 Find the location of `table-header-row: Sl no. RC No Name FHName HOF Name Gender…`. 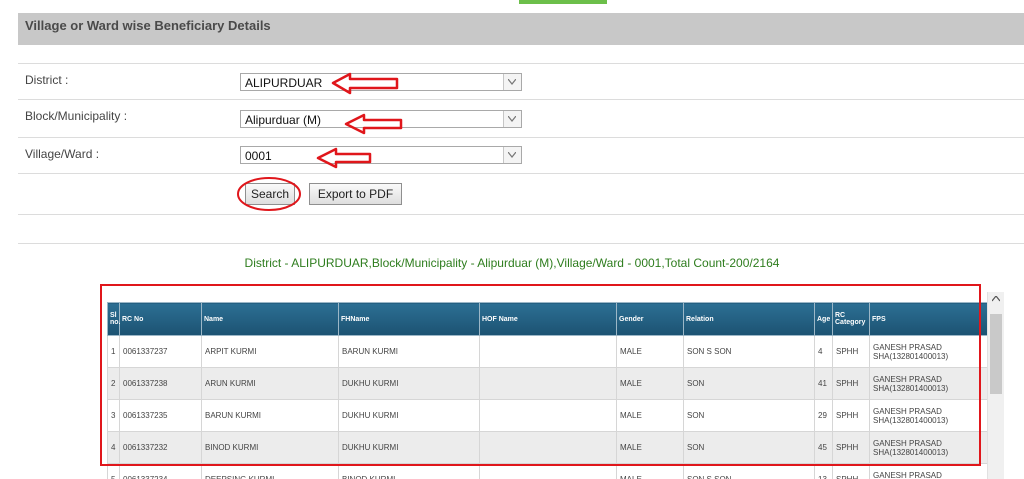

table-header-row: Sl no. RC No Name FHName HOF Name Gender… is located at coordinates (547, 319).